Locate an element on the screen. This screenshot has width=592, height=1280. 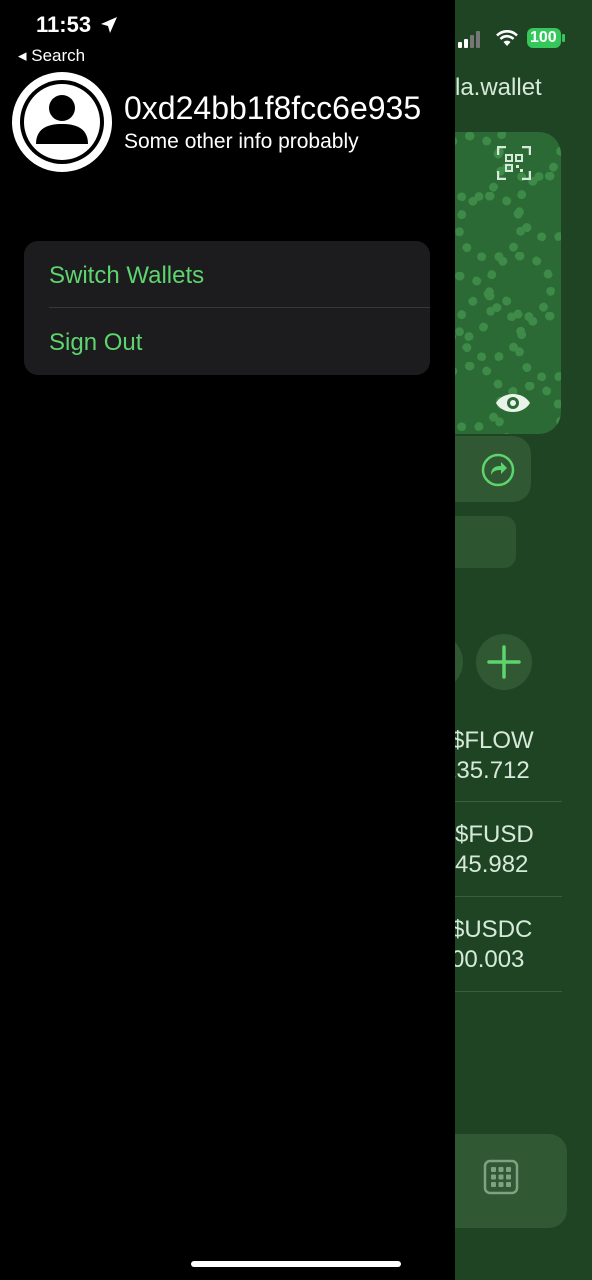
menu-item-label: Sign Out is located at coordinates (96, 342).